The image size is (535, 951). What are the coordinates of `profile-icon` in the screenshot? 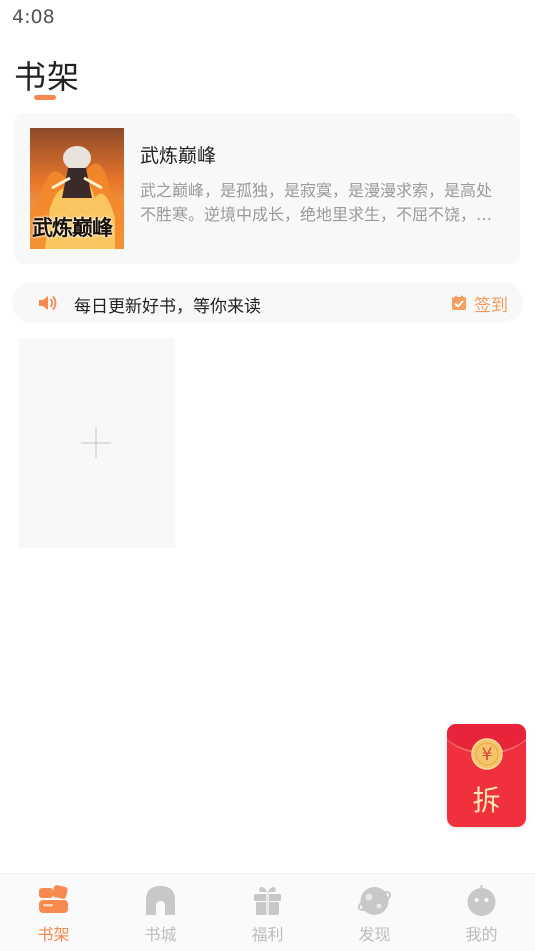 It's located at (481, 900).